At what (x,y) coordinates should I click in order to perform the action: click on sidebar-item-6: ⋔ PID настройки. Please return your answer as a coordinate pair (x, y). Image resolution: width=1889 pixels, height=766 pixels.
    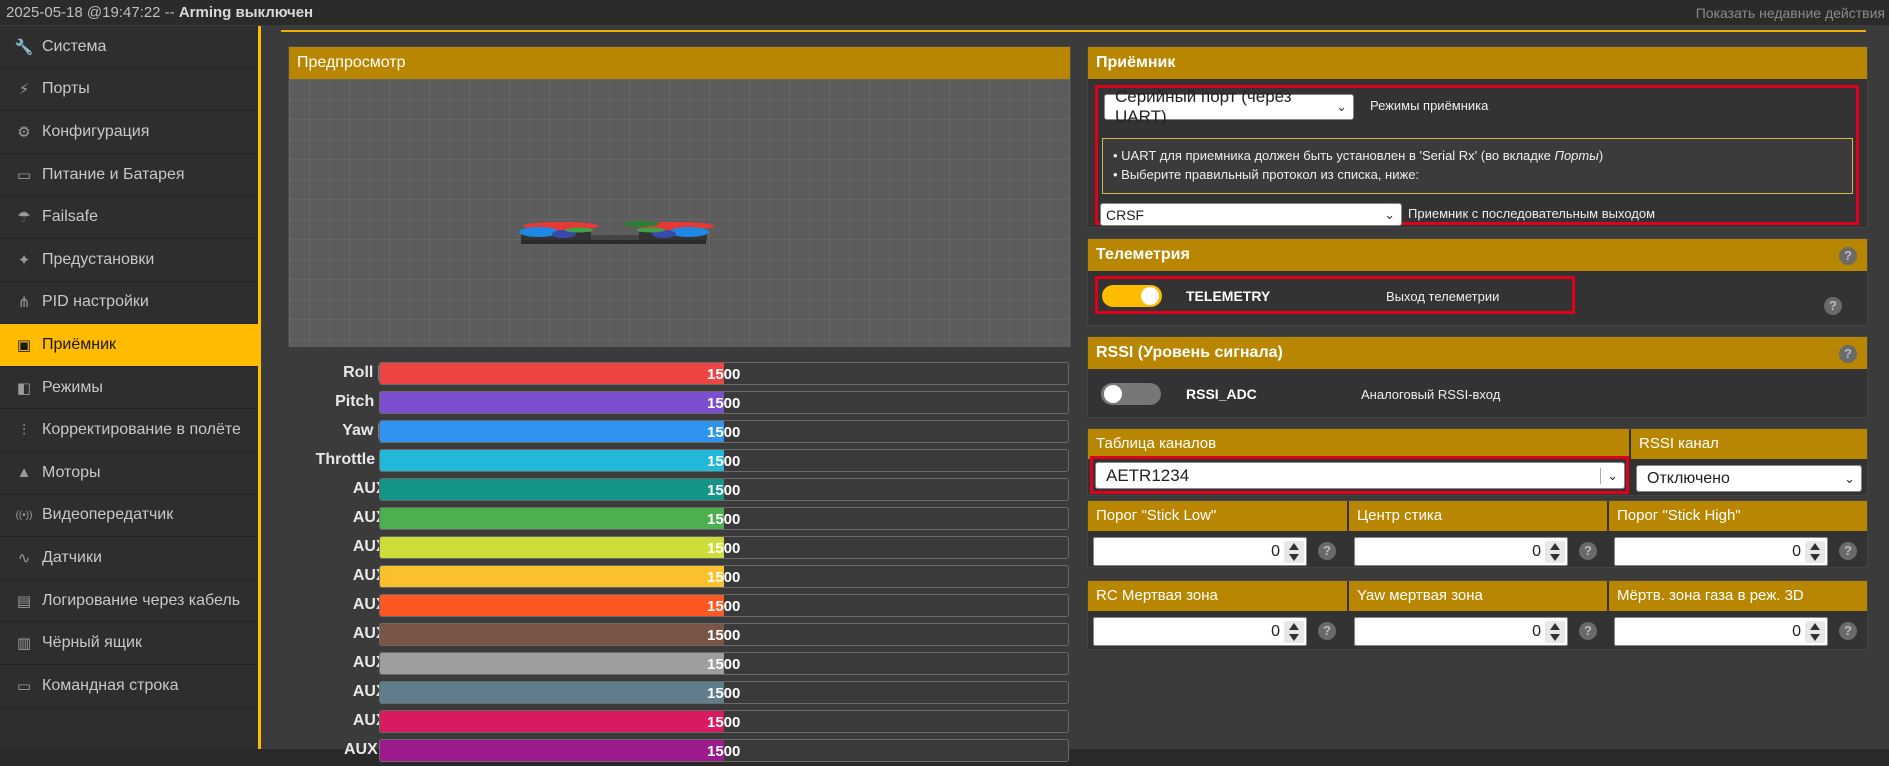
    Looking at the image, I should click on (129, 303).